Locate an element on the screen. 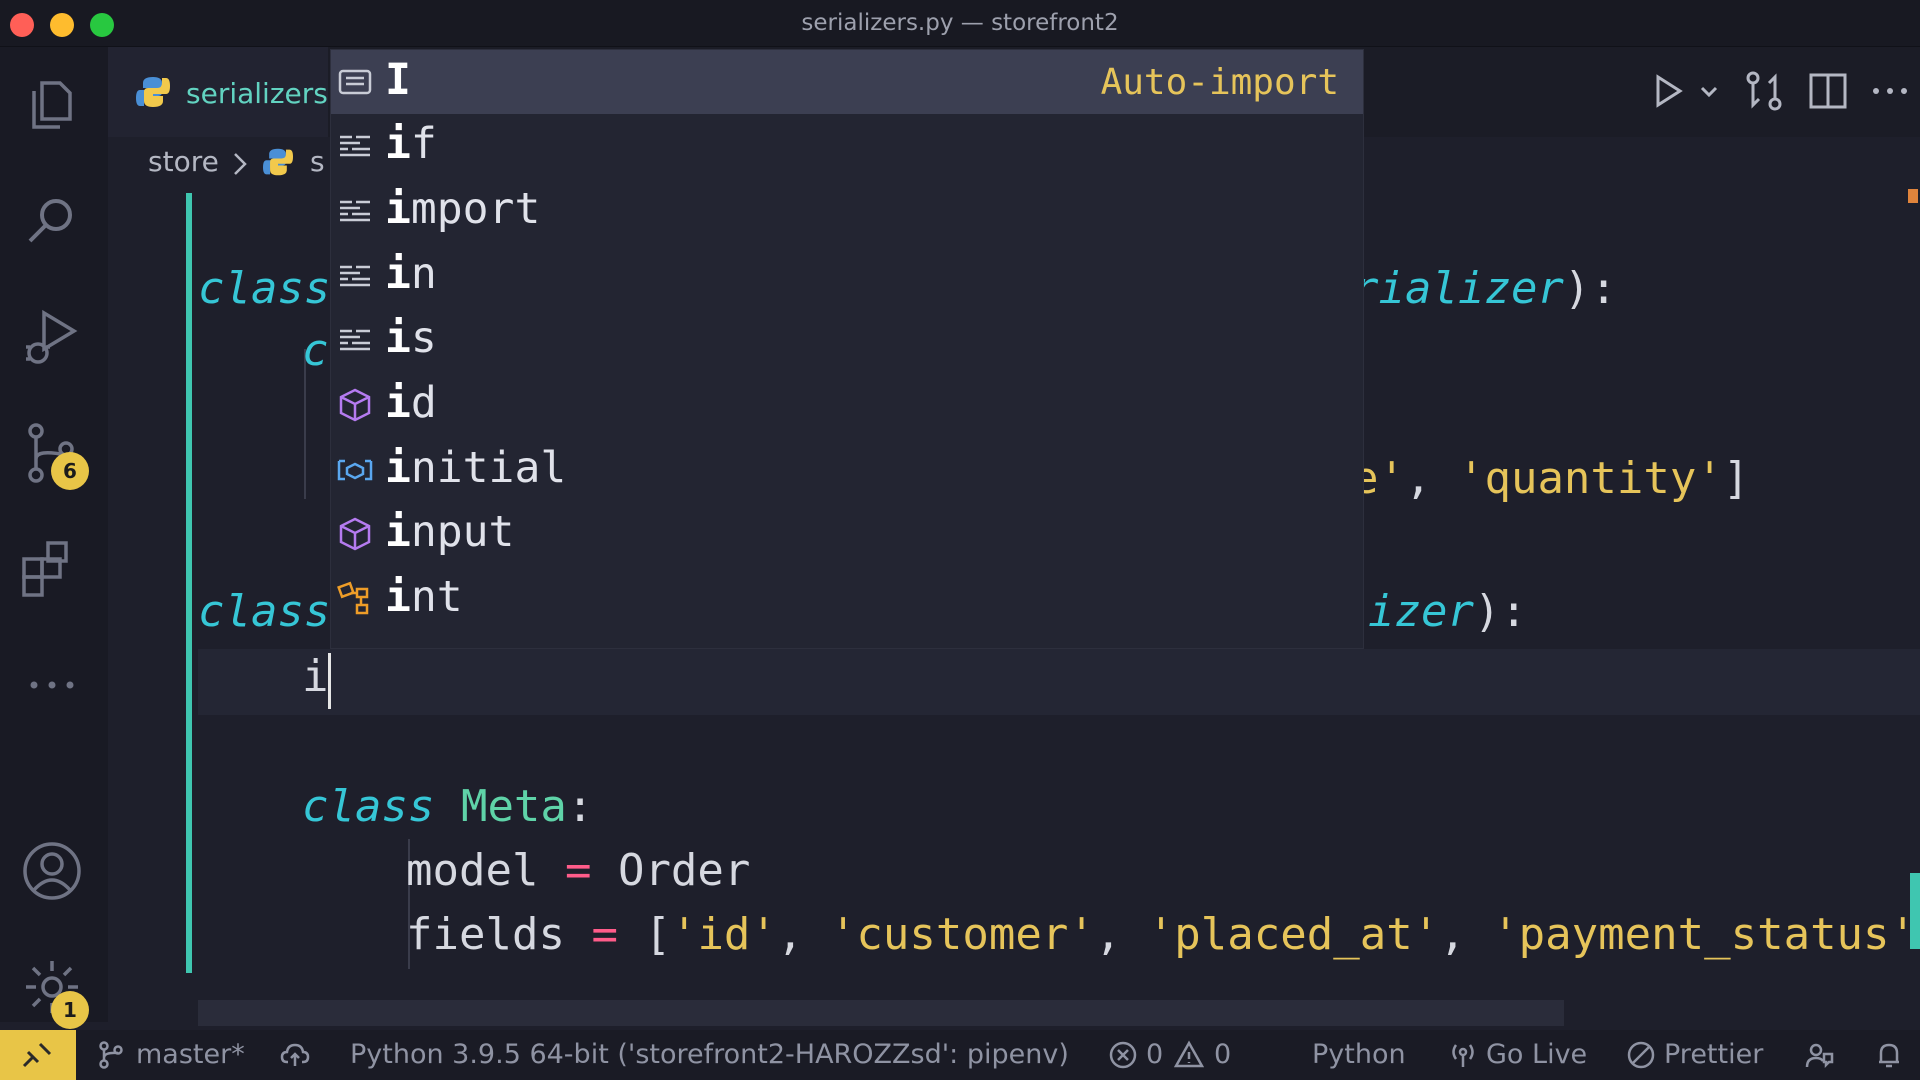 Image resolution: width=1920 pixels, height=1080 pixels. run-icon is located at coordinates (1668, 91).